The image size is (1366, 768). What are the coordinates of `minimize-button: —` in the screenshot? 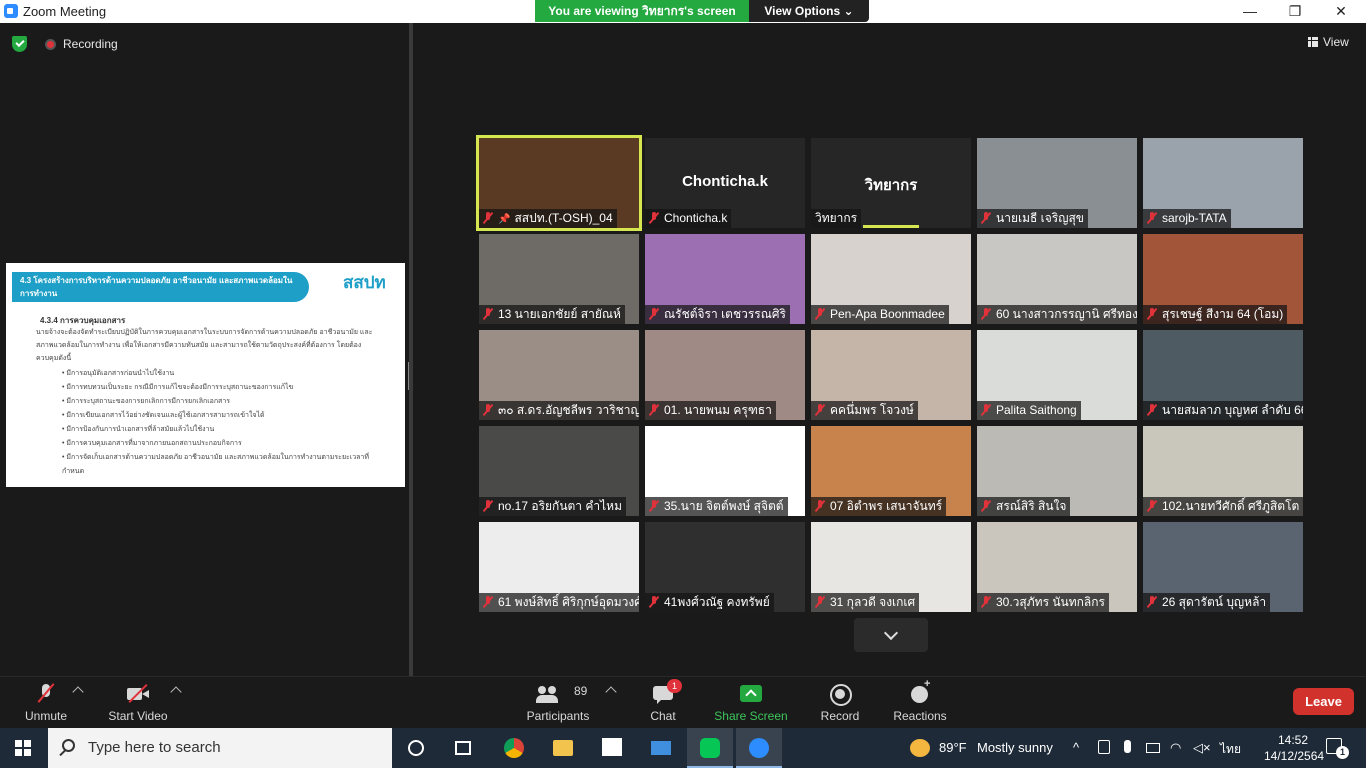 It's located at (1250, 11).